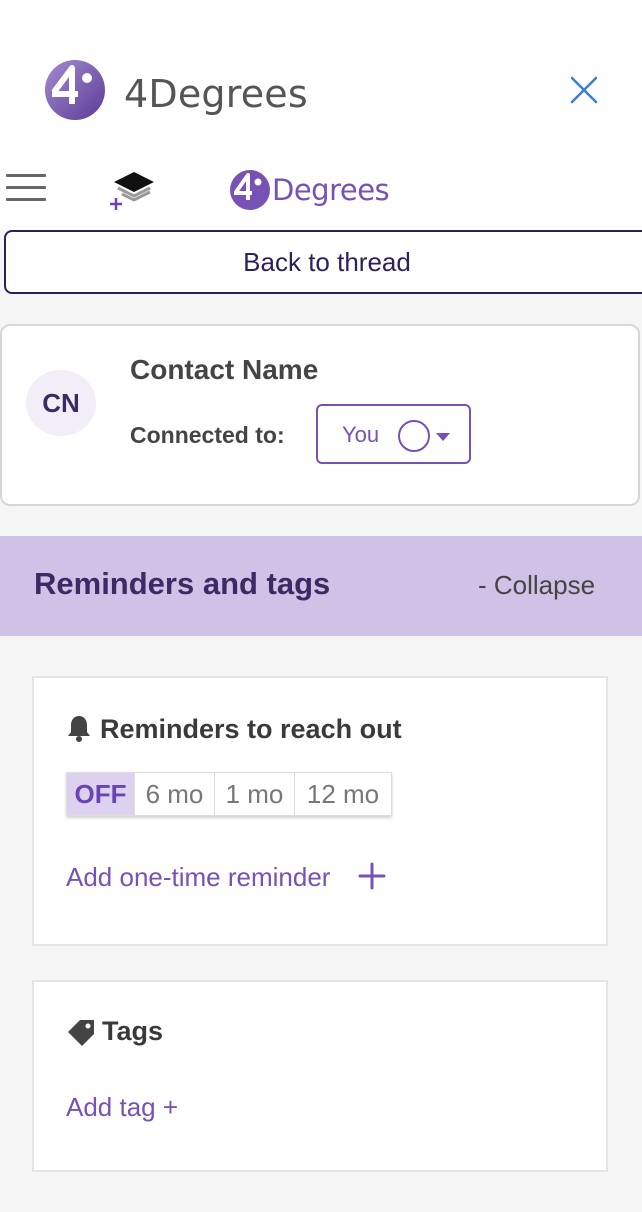 The width and height of the screenshot is (642, 1212). Describe the element at coordinates (361, 434) in the screenshot. I see `connected-to-value: You` at that location.